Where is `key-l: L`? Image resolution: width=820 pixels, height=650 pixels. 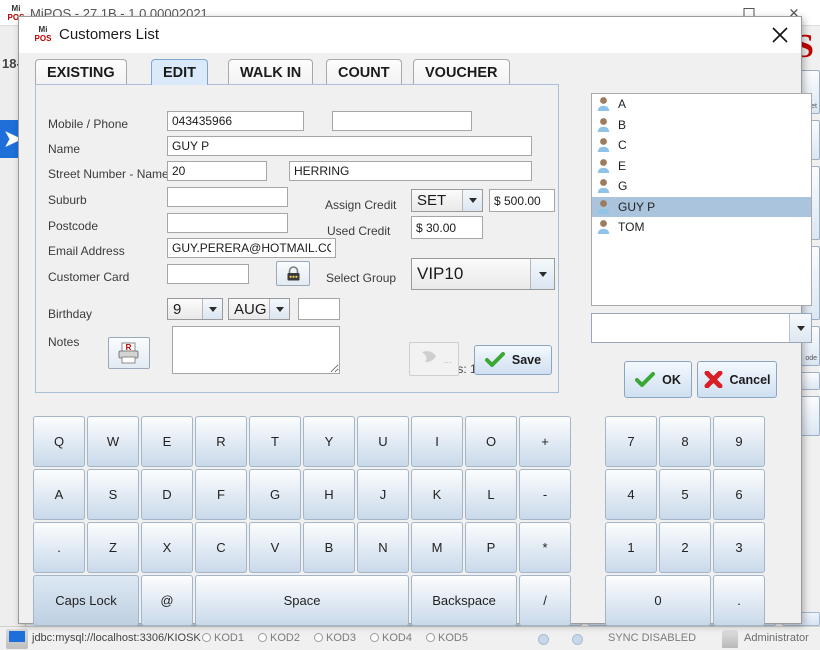 key-l: L is located at coordinates (491, 494).